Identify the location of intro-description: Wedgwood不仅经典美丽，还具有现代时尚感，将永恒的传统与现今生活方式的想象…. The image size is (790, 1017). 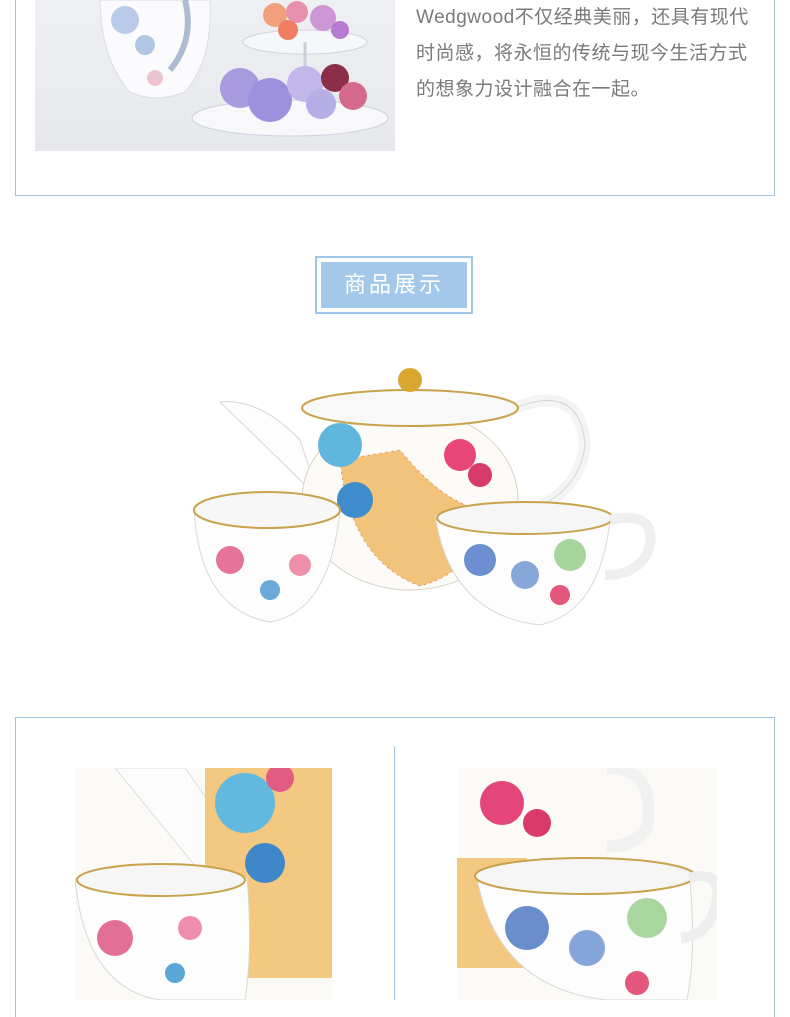
(582, 53).